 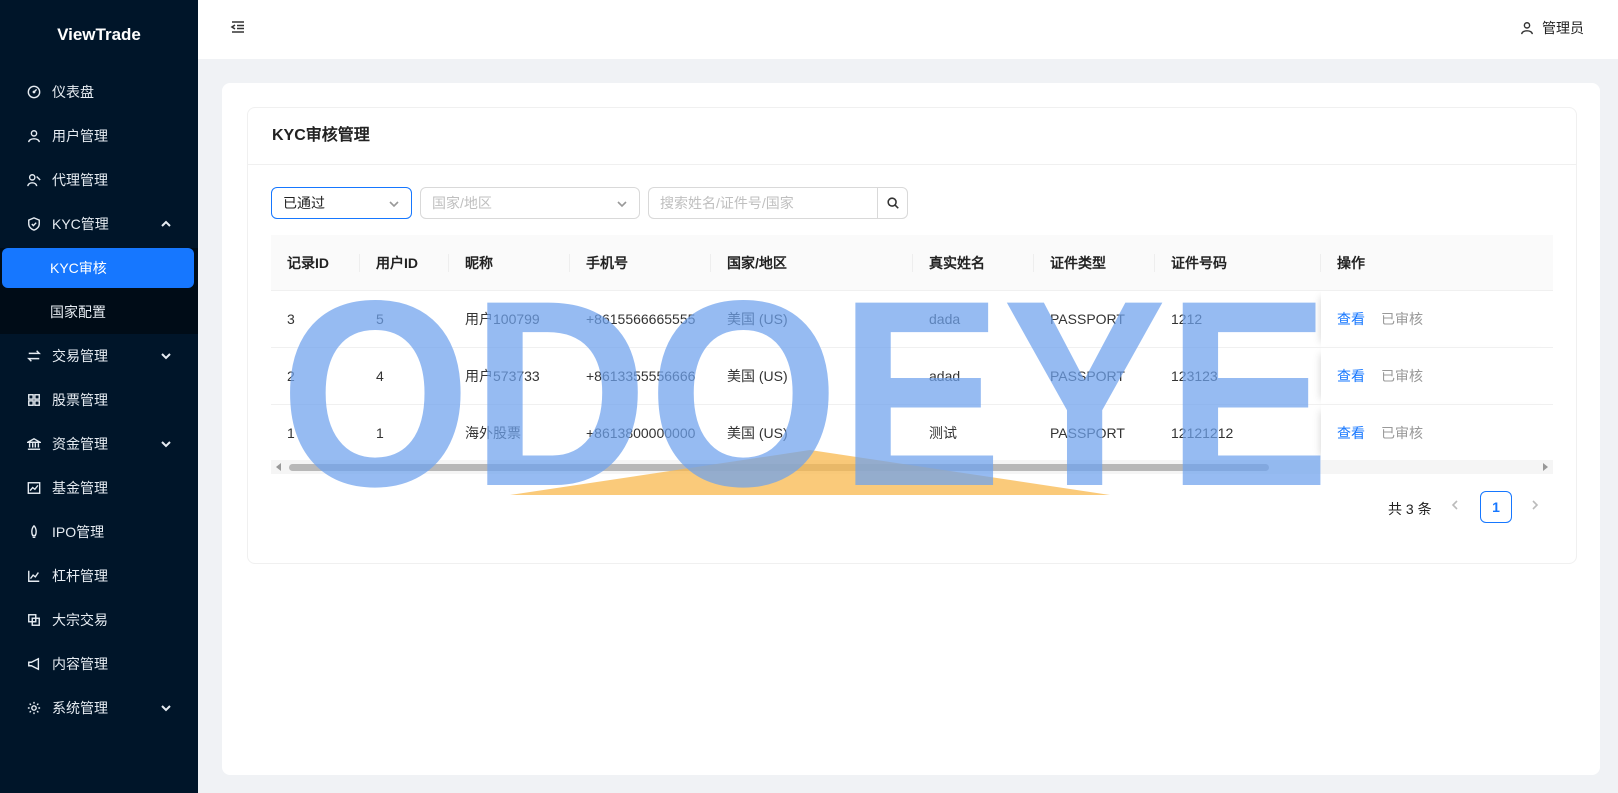 I want to click on sidebar-item-agents: 代理管理, so click(x=99, y=180).